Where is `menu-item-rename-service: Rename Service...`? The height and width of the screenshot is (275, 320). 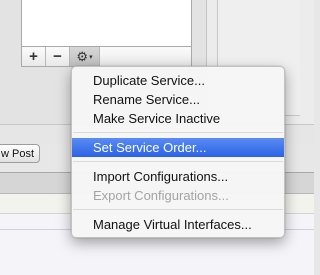 menu-item-rename-service: Rename Service... is located at coordinates (178, 99).